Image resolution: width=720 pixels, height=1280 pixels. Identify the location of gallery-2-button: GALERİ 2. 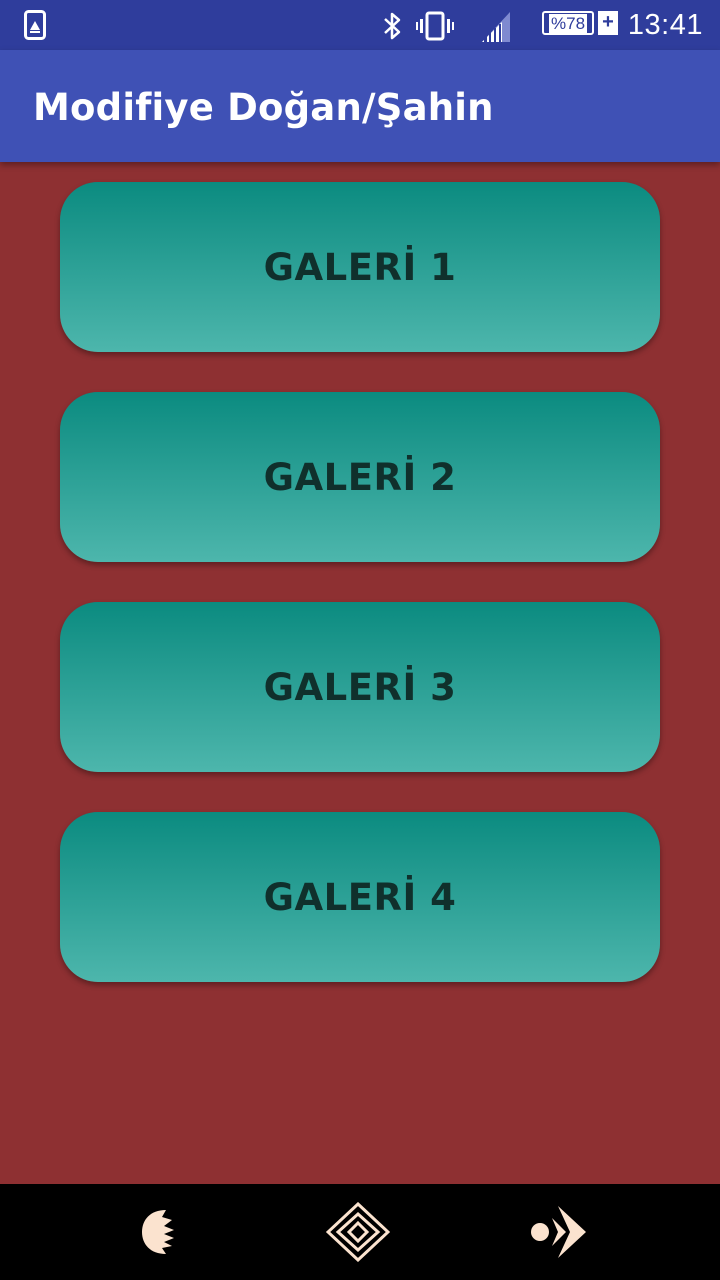
(360, 477).